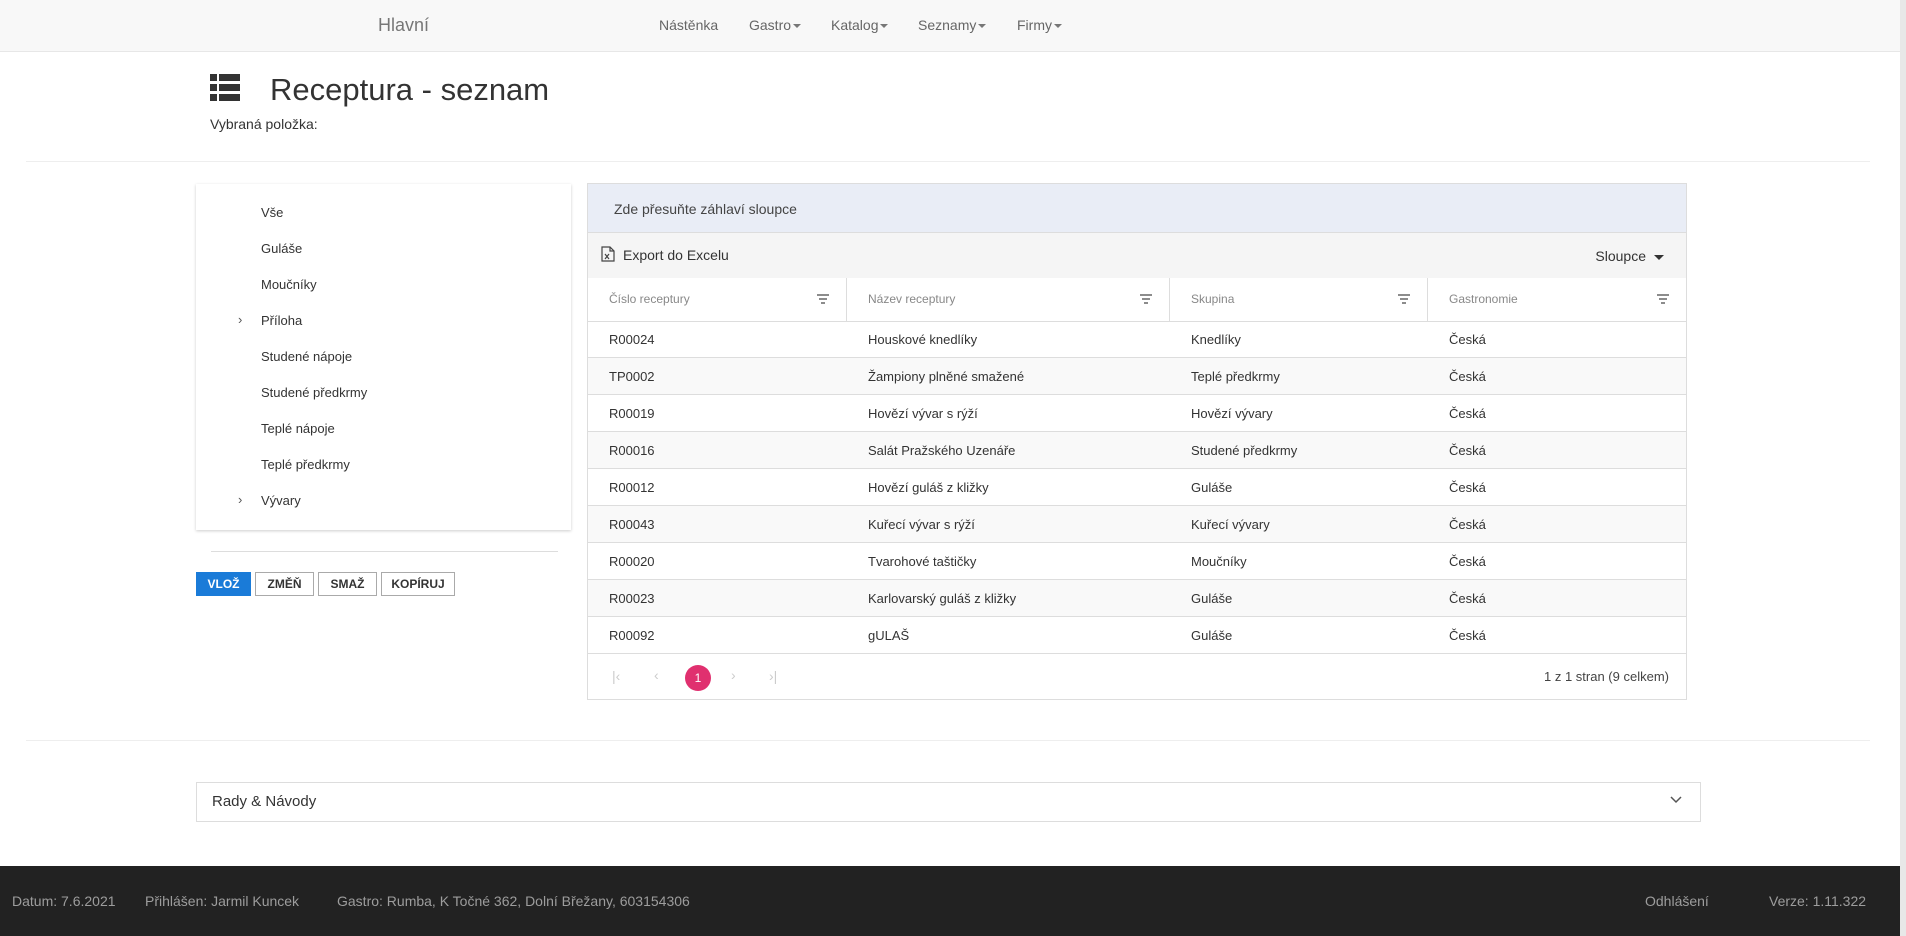  I want to click on copy-button: KOPÍRUJ, so click(418, 584).